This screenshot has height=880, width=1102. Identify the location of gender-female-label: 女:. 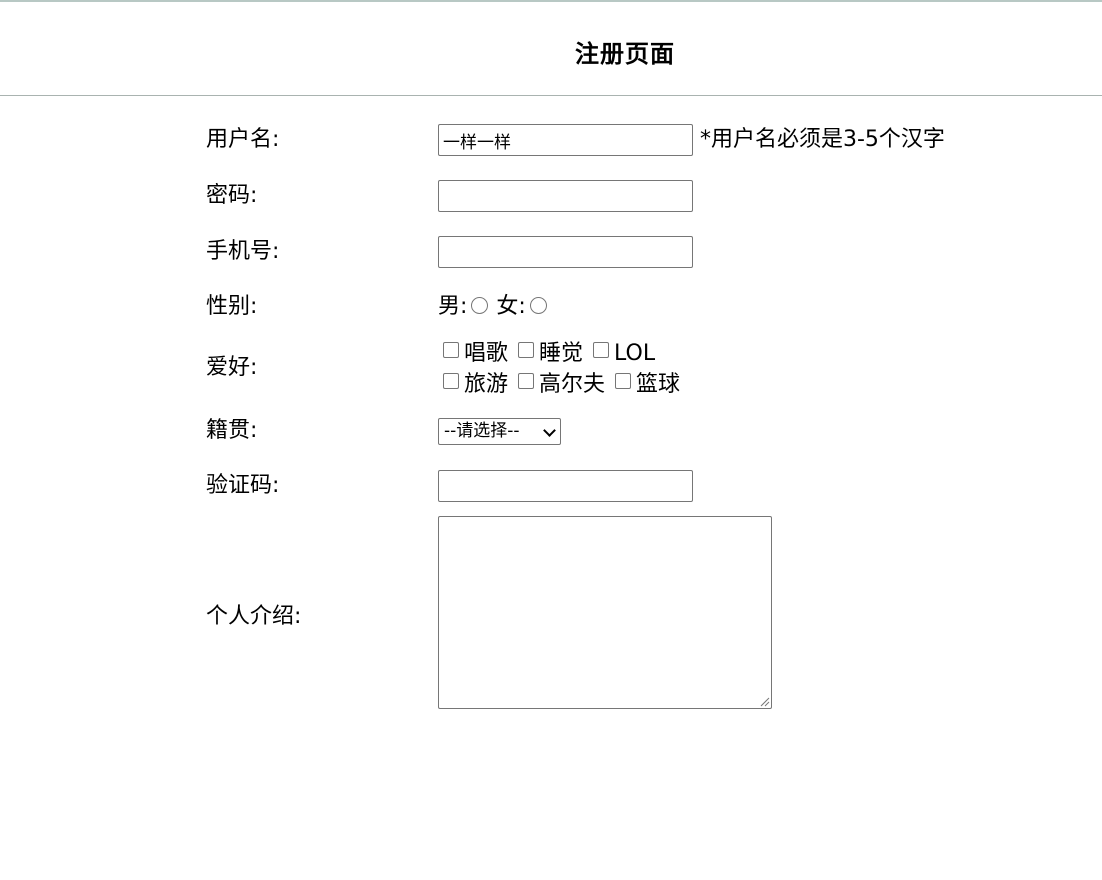
(511, 306).